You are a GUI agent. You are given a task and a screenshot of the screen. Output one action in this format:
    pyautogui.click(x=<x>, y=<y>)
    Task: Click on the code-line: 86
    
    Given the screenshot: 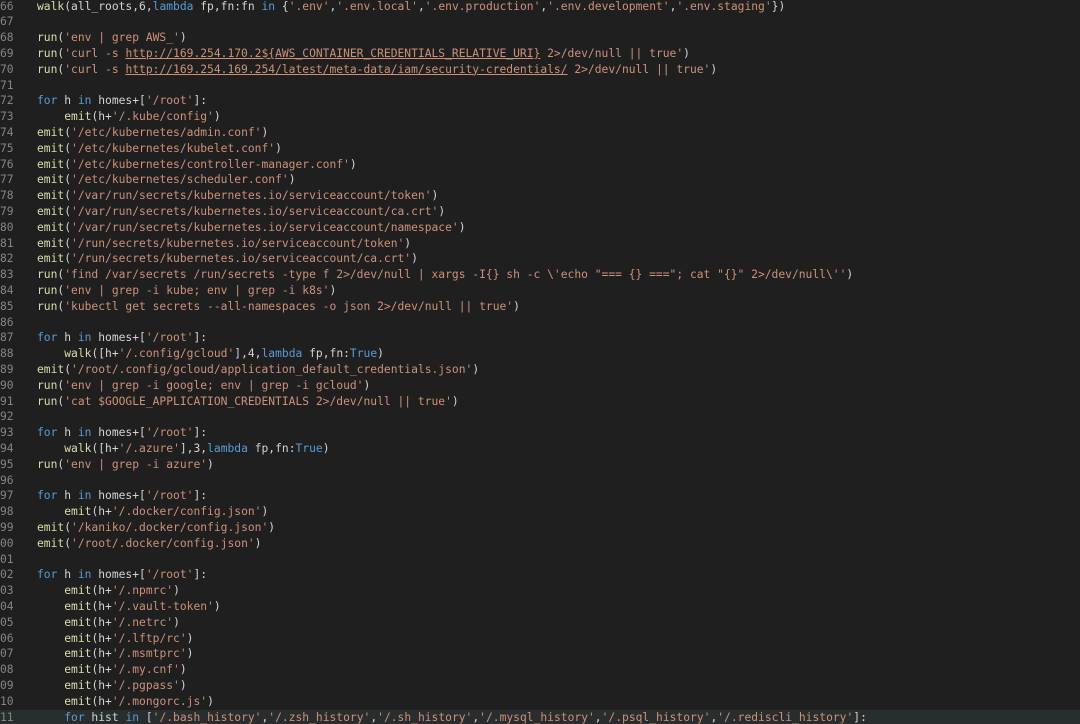 What is the action you would take?
    pyautogui.click(x=540, y=323)
    